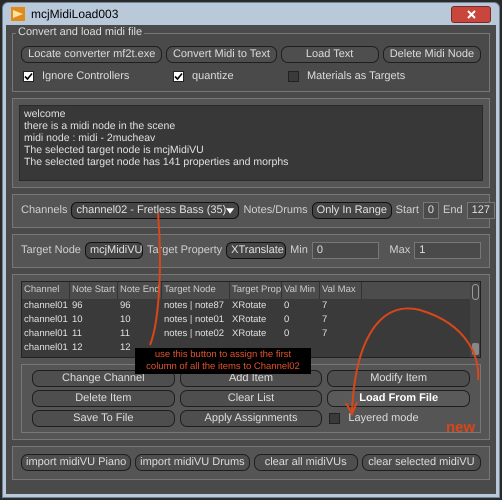  Describe the element at coordinates (76, 462) in the screenshot. I see `button: import midiVU Piano` at that location.